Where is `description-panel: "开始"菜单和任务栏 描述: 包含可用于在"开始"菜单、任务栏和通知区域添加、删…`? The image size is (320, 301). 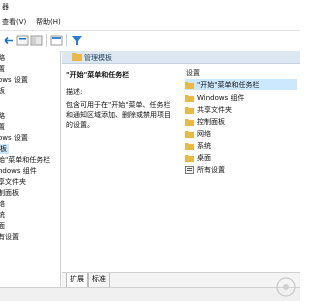 description-panel: "开始"菜单和任务栏 描述: 包含可用于在"开始"菜单、任务栏和通知区域添加、删… is located at coordinates (121, 100).